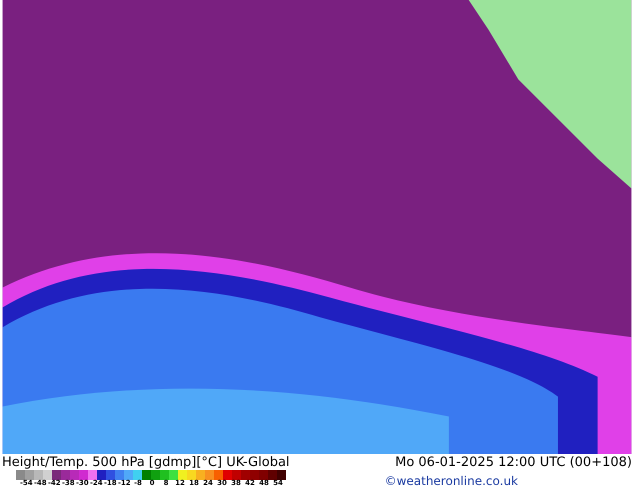 The height and width of the screenshot is (490, 634). I want to click on forecast-datetime: Mo 06-01-2025 12:00 UTC (00+108), so click(513, 462).